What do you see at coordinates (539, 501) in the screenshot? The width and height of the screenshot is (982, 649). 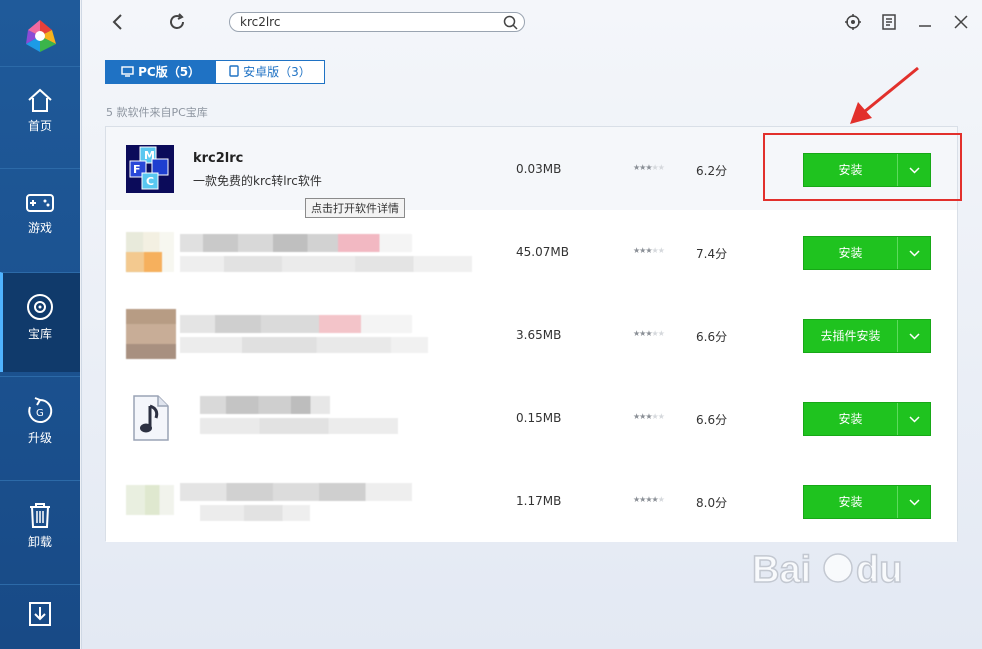 I see `app-size: 1.17MB` at bounding box center [539, 501].